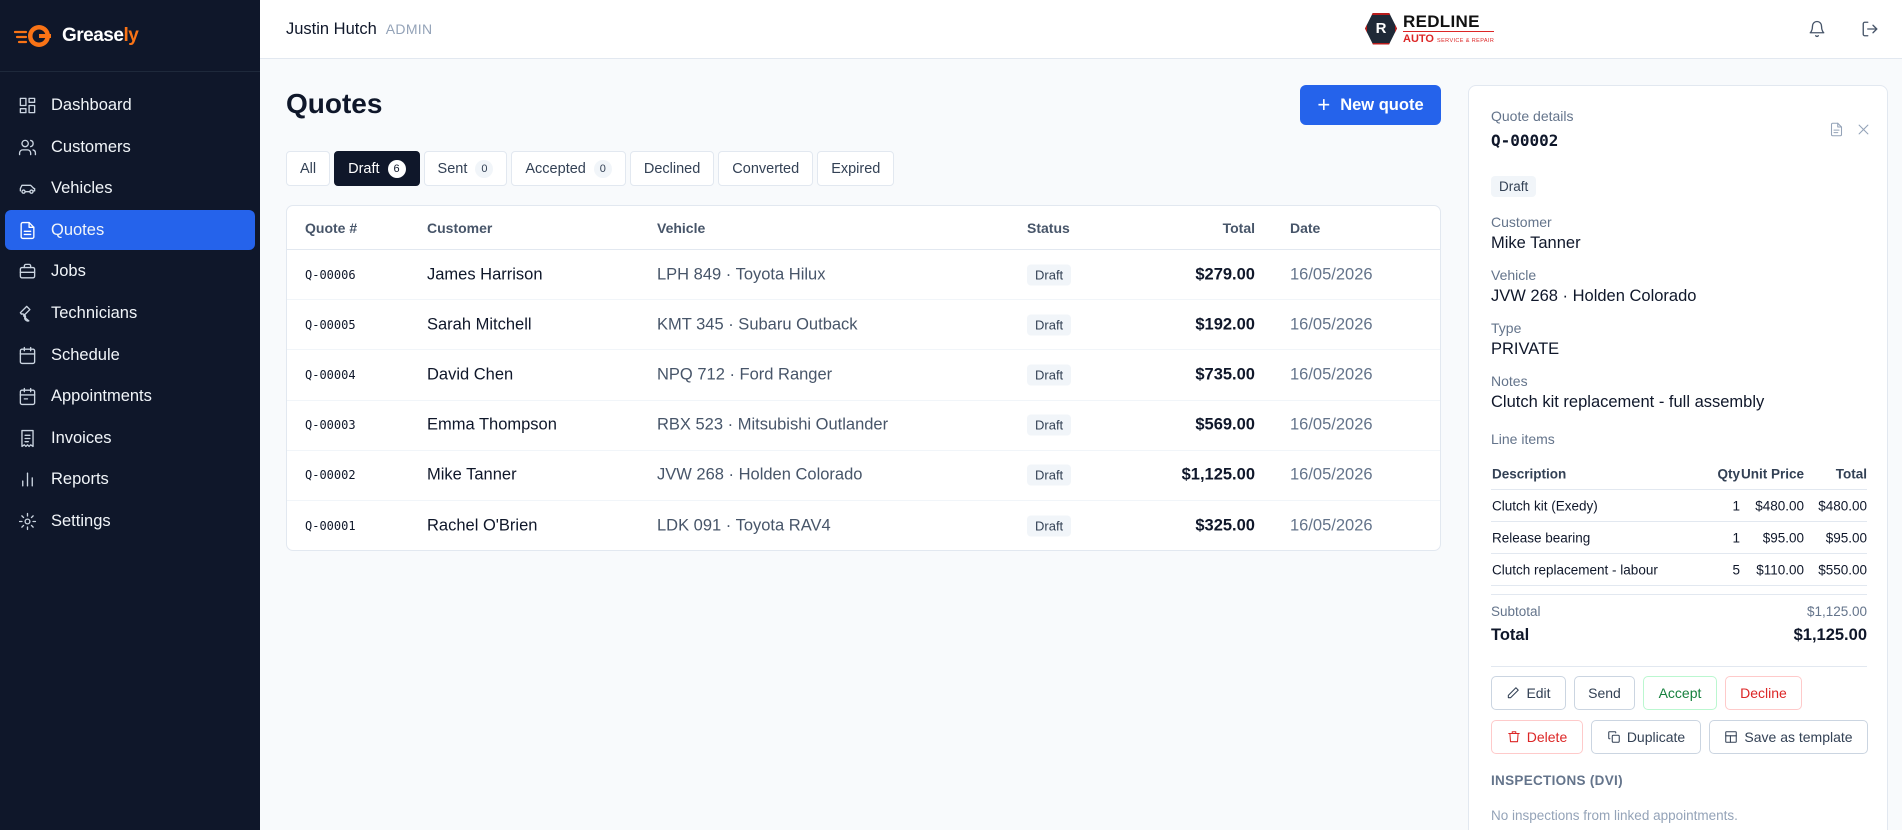 This screenshot has width=1902, height=830. What do you see at coordinates (1537, 737) in the screenshot?
I see `delete-button: Delete` at bounding box center [1537, 737].